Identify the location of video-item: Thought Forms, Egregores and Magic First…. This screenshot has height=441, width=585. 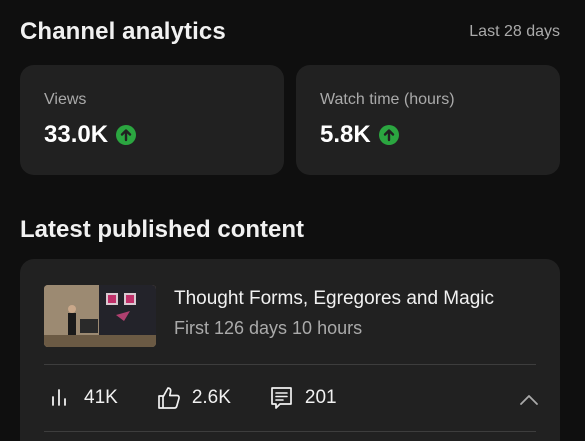
(269, 316).